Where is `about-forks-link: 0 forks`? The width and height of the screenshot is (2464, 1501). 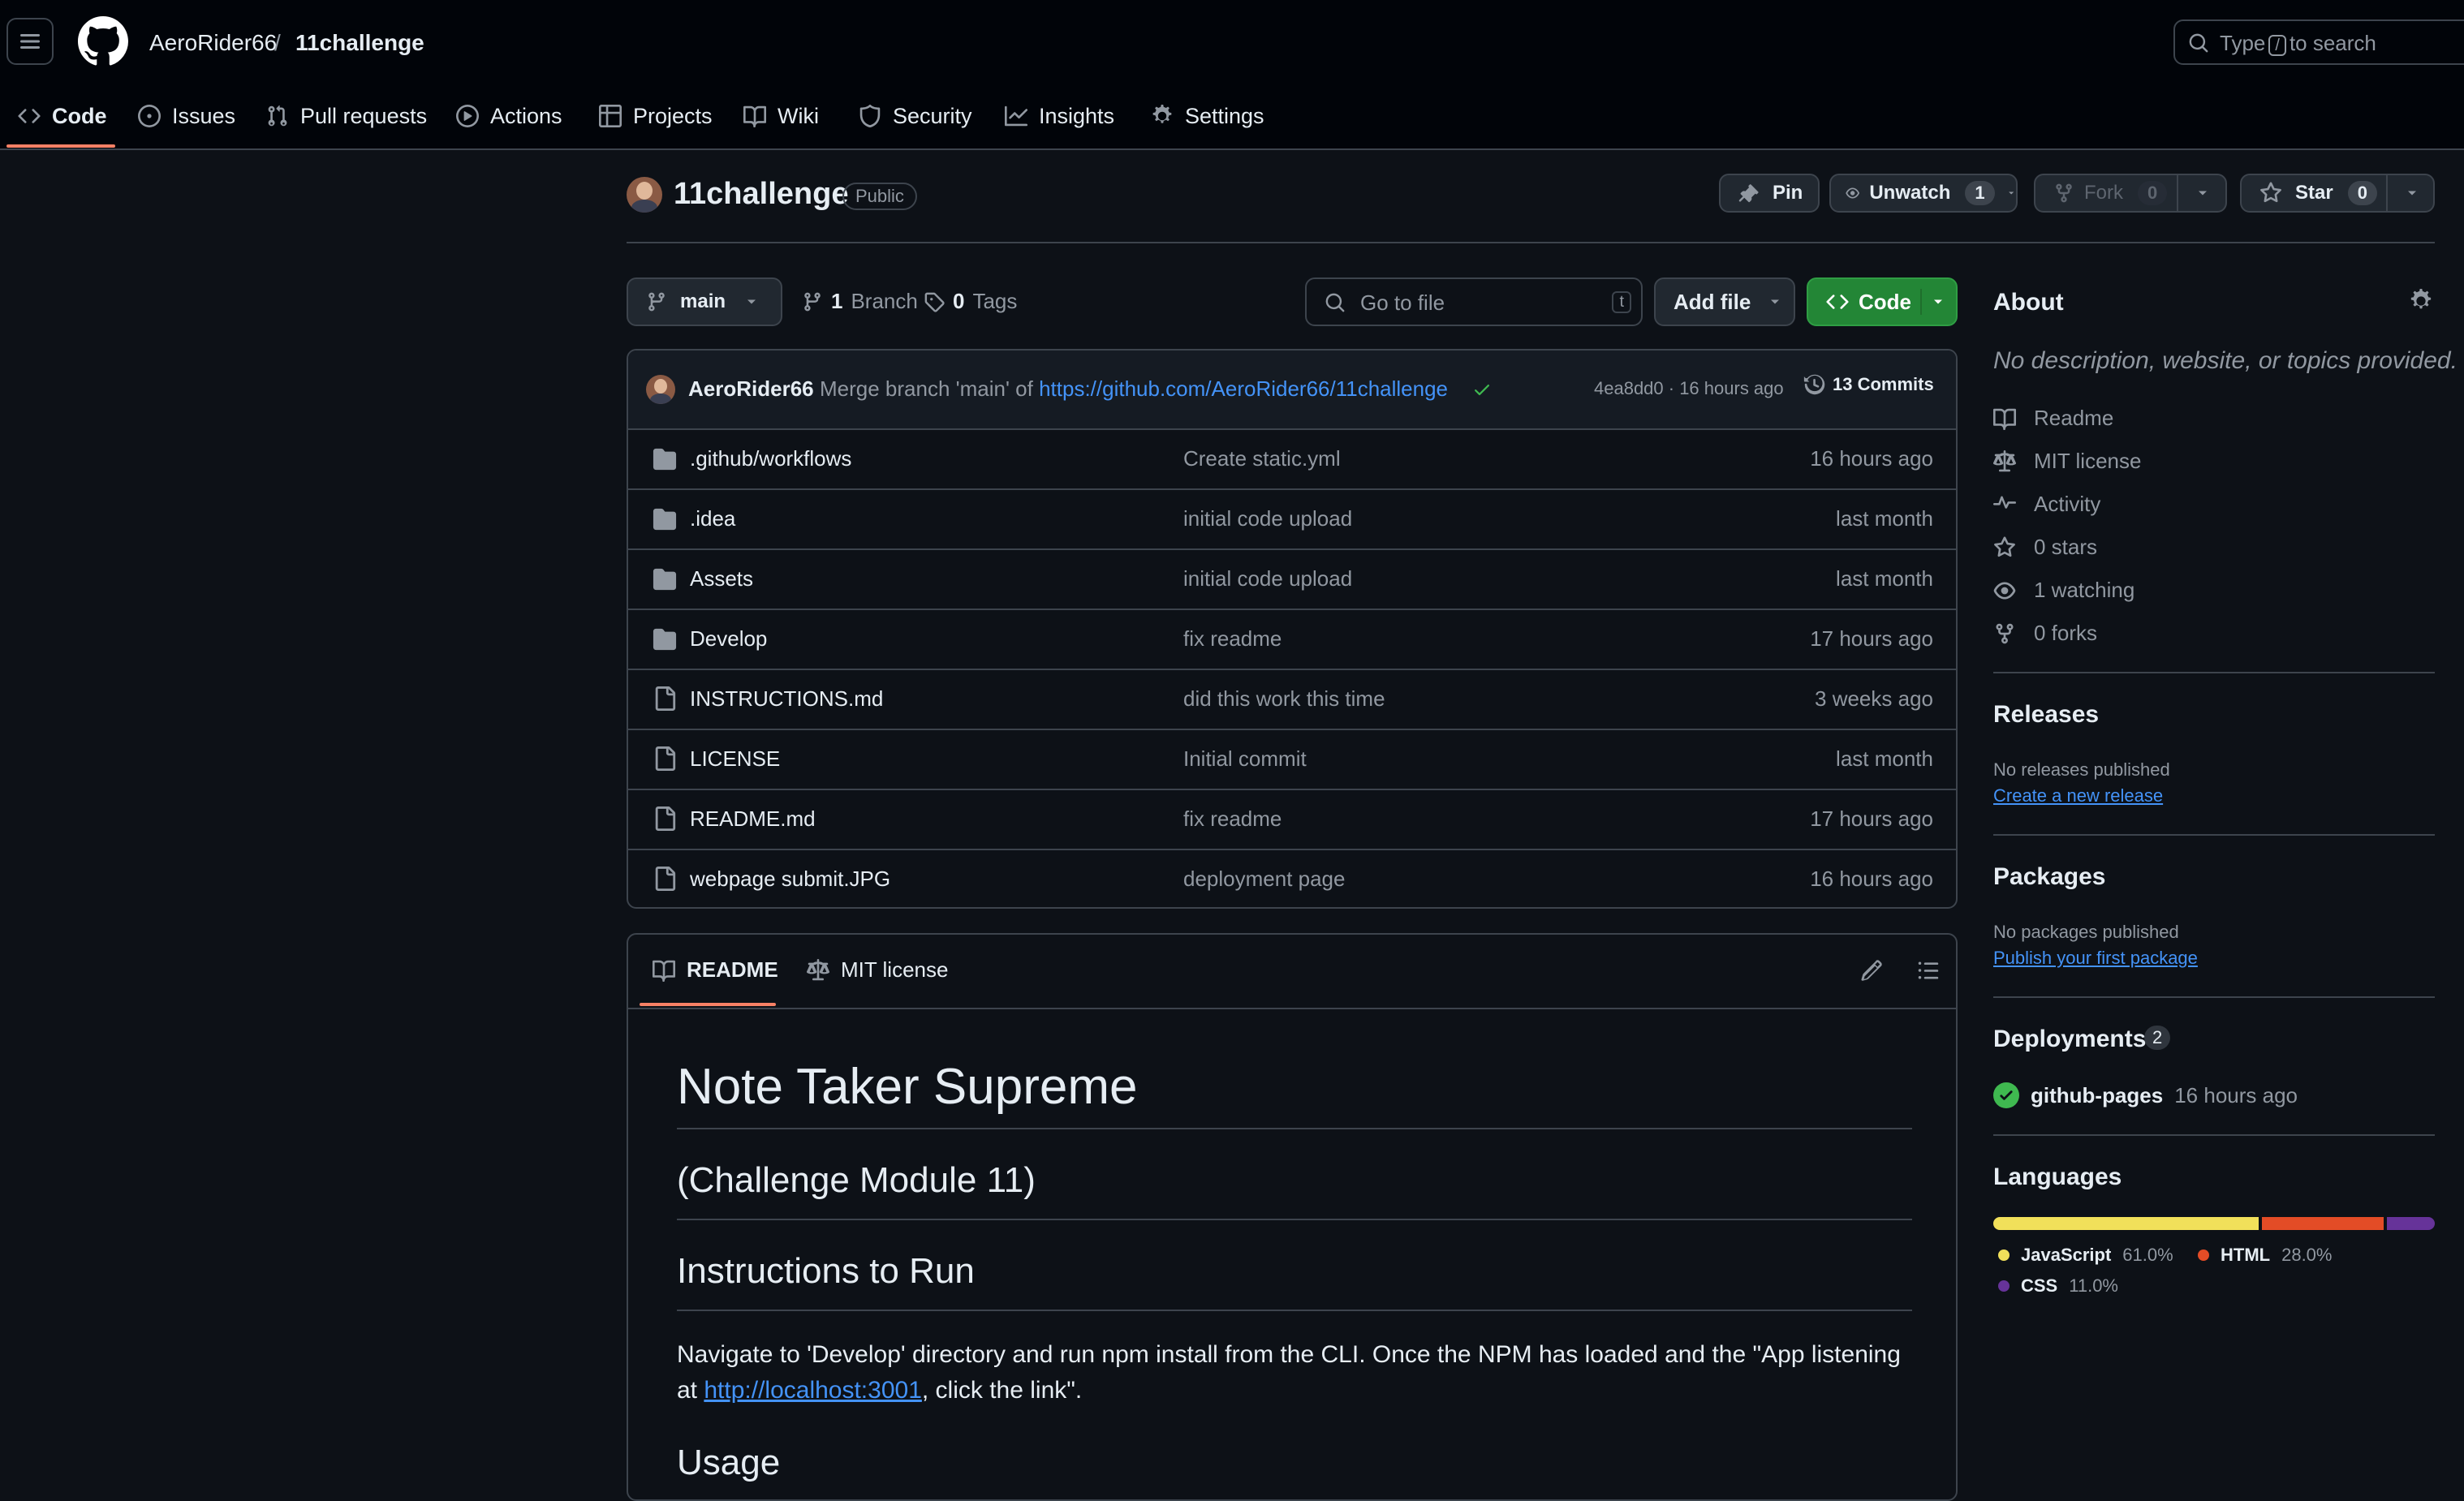
about-forks-link: 0 forks is located at coordinates (2045, 633).